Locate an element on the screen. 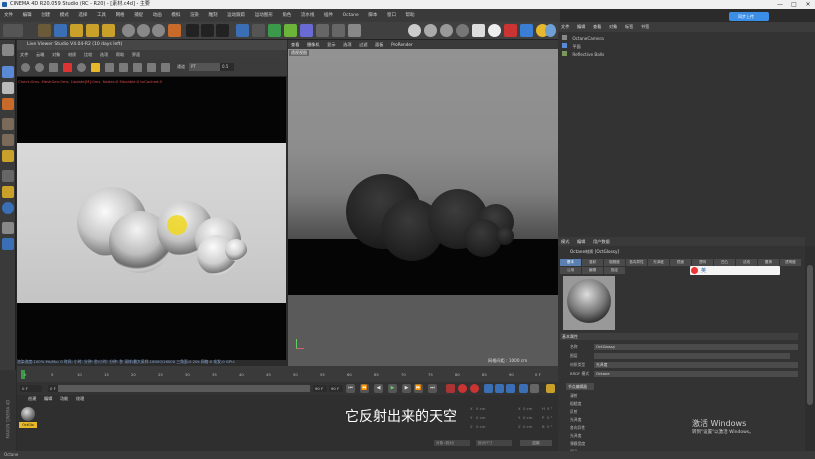  pick-focus-icon is located at coordinates (123, 67).